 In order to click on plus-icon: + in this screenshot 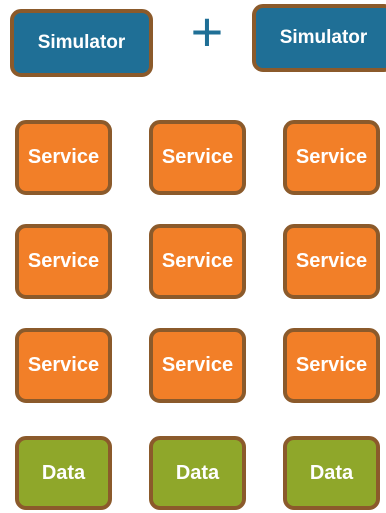, I will do `click(207, 31)`.